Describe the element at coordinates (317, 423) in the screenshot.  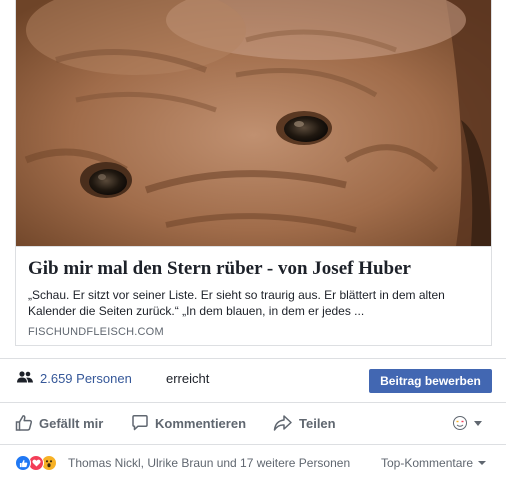
I see `share-label: Teilen` at that location.